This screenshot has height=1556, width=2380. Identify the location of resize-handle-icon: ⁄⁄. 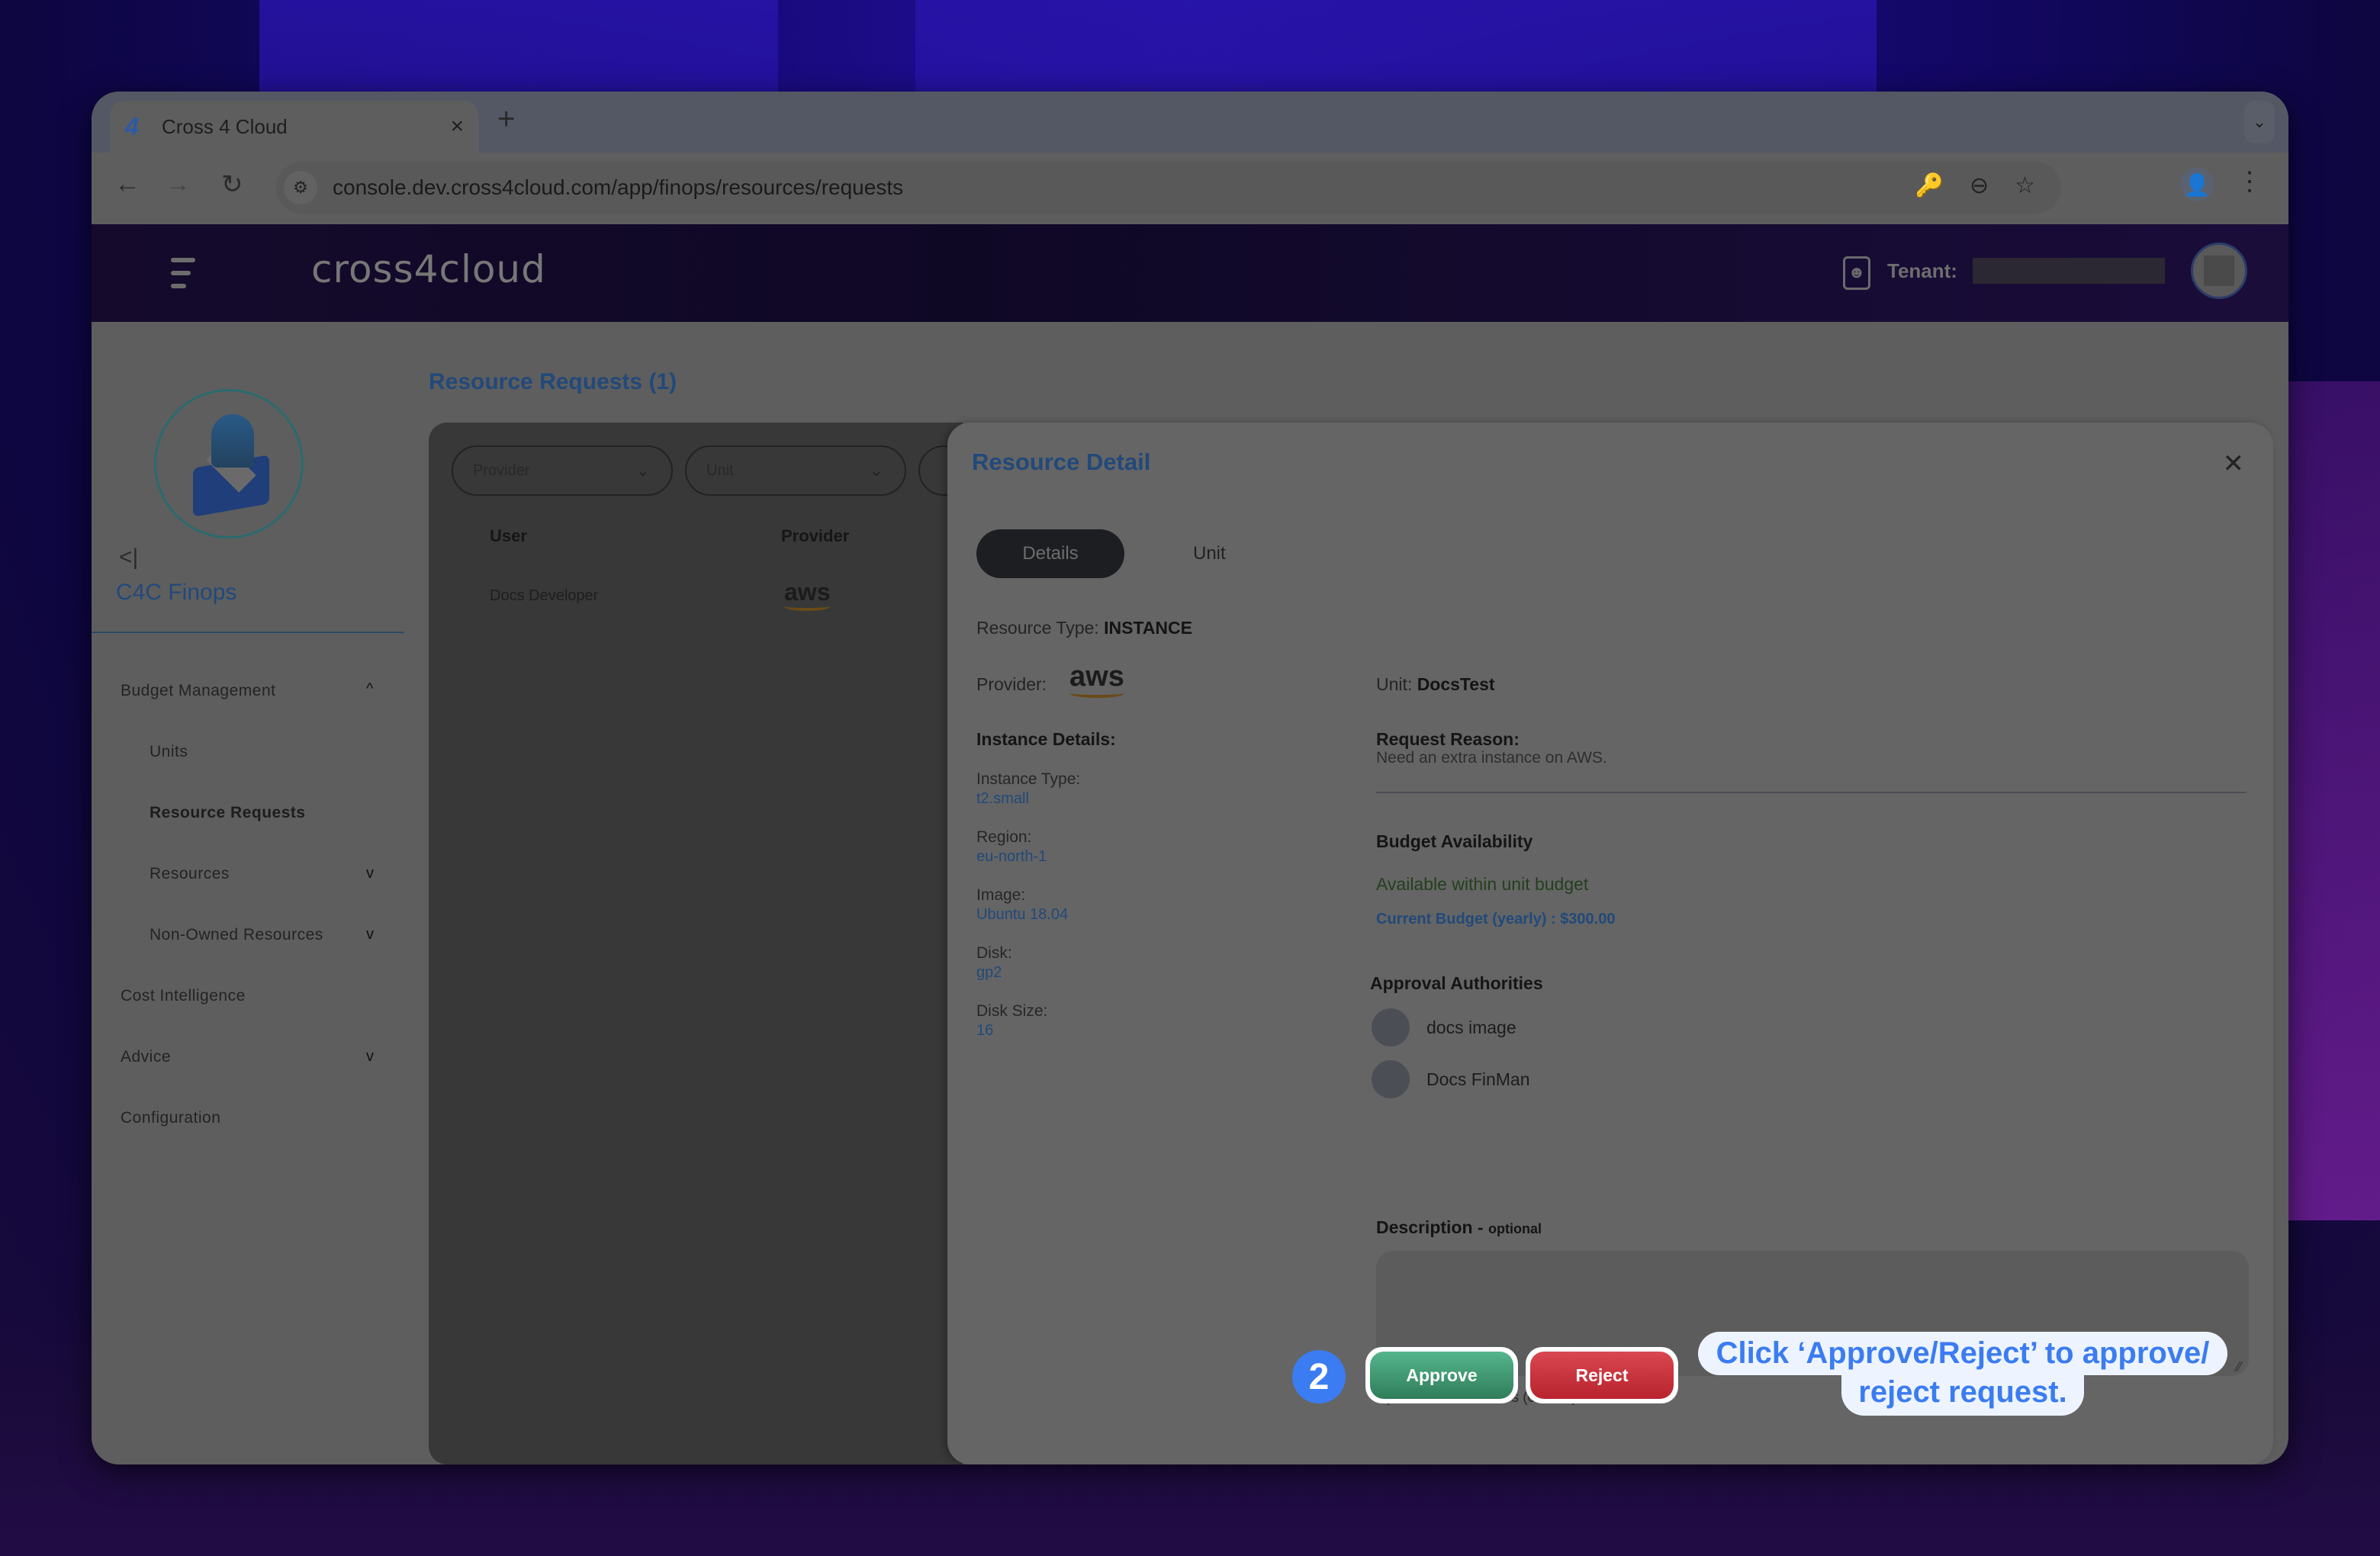
(2239, 1367).